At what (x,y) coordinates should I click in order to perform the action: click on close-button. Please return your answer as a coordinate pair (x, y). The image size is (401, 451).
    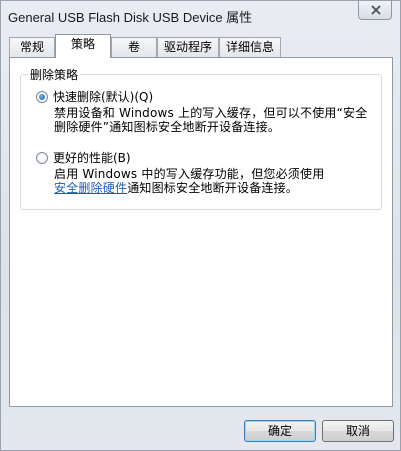
    Looking at the image, I should click on (375, 10).